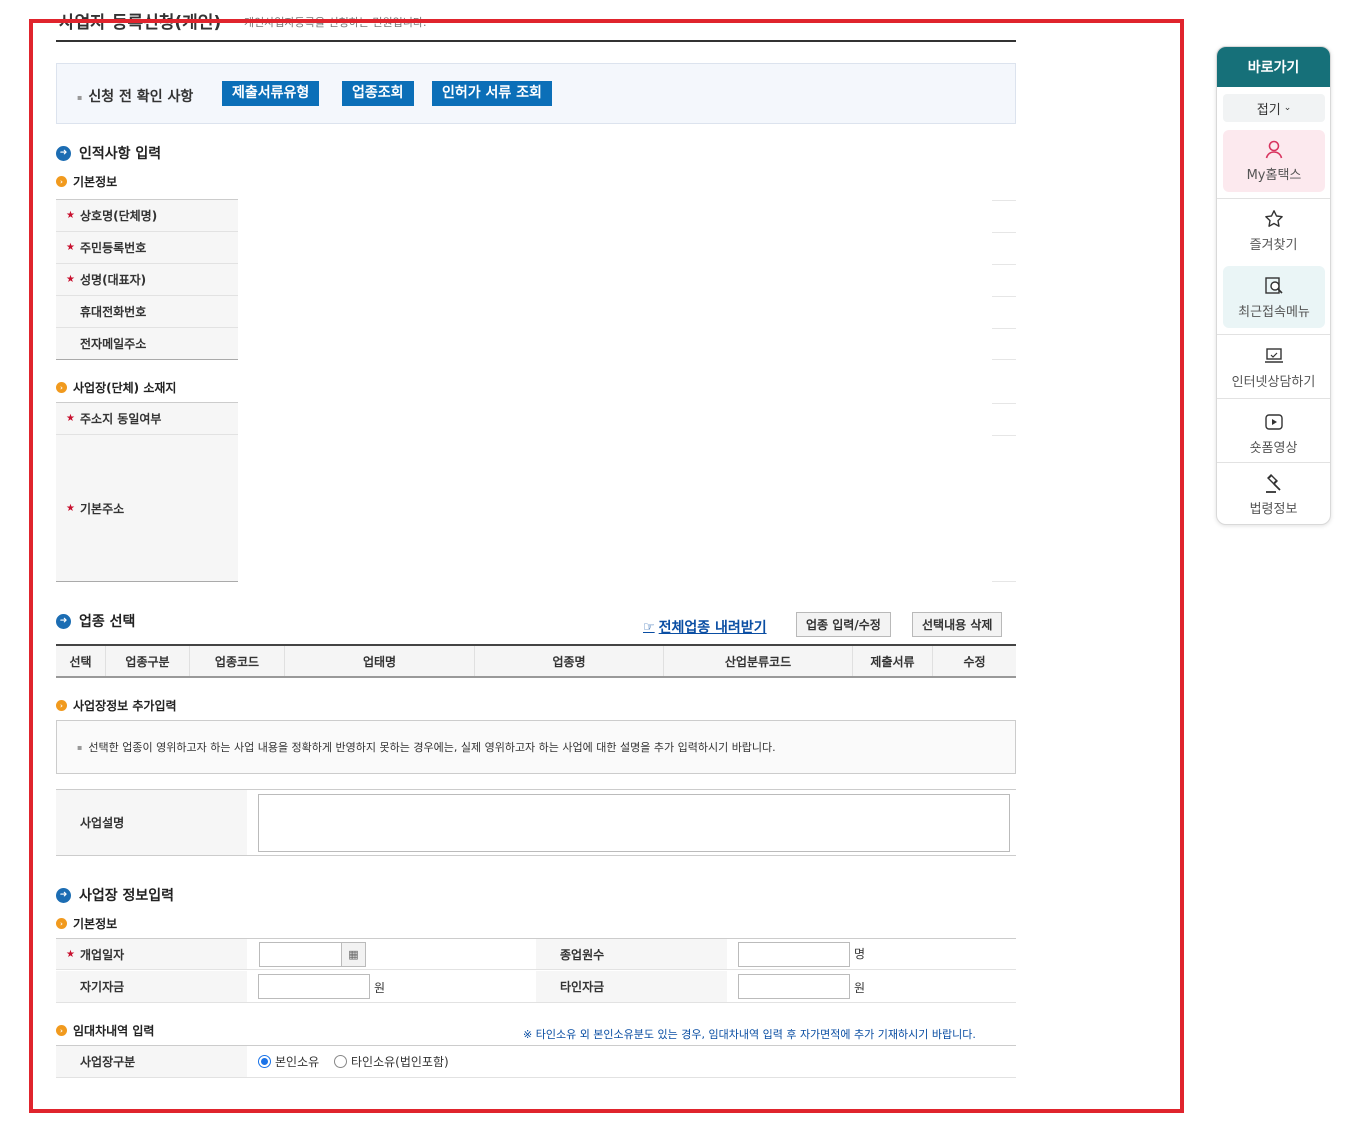 This screenshot has height=1136, width=1348. What do you see at coordinates (151, 1061) in the screenshot?
I see `lease-type-label: 사업장구분` at bounding box center [151, 1061].